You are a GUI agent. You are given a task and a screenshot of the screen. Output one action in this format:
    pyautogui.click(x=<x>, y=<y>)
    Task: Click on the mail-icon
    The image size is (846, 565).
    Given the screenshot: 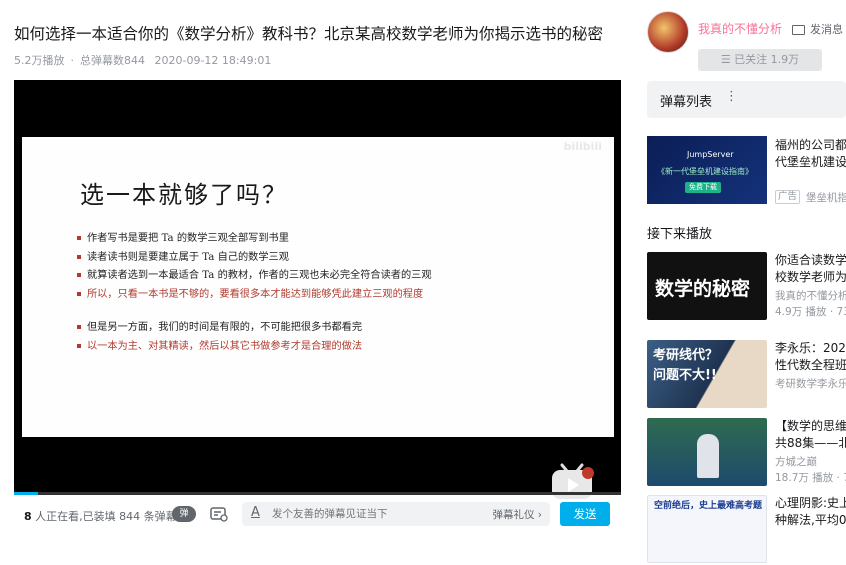 What is the action you would take?
    pyautogui.click(x=798, y=30)
    